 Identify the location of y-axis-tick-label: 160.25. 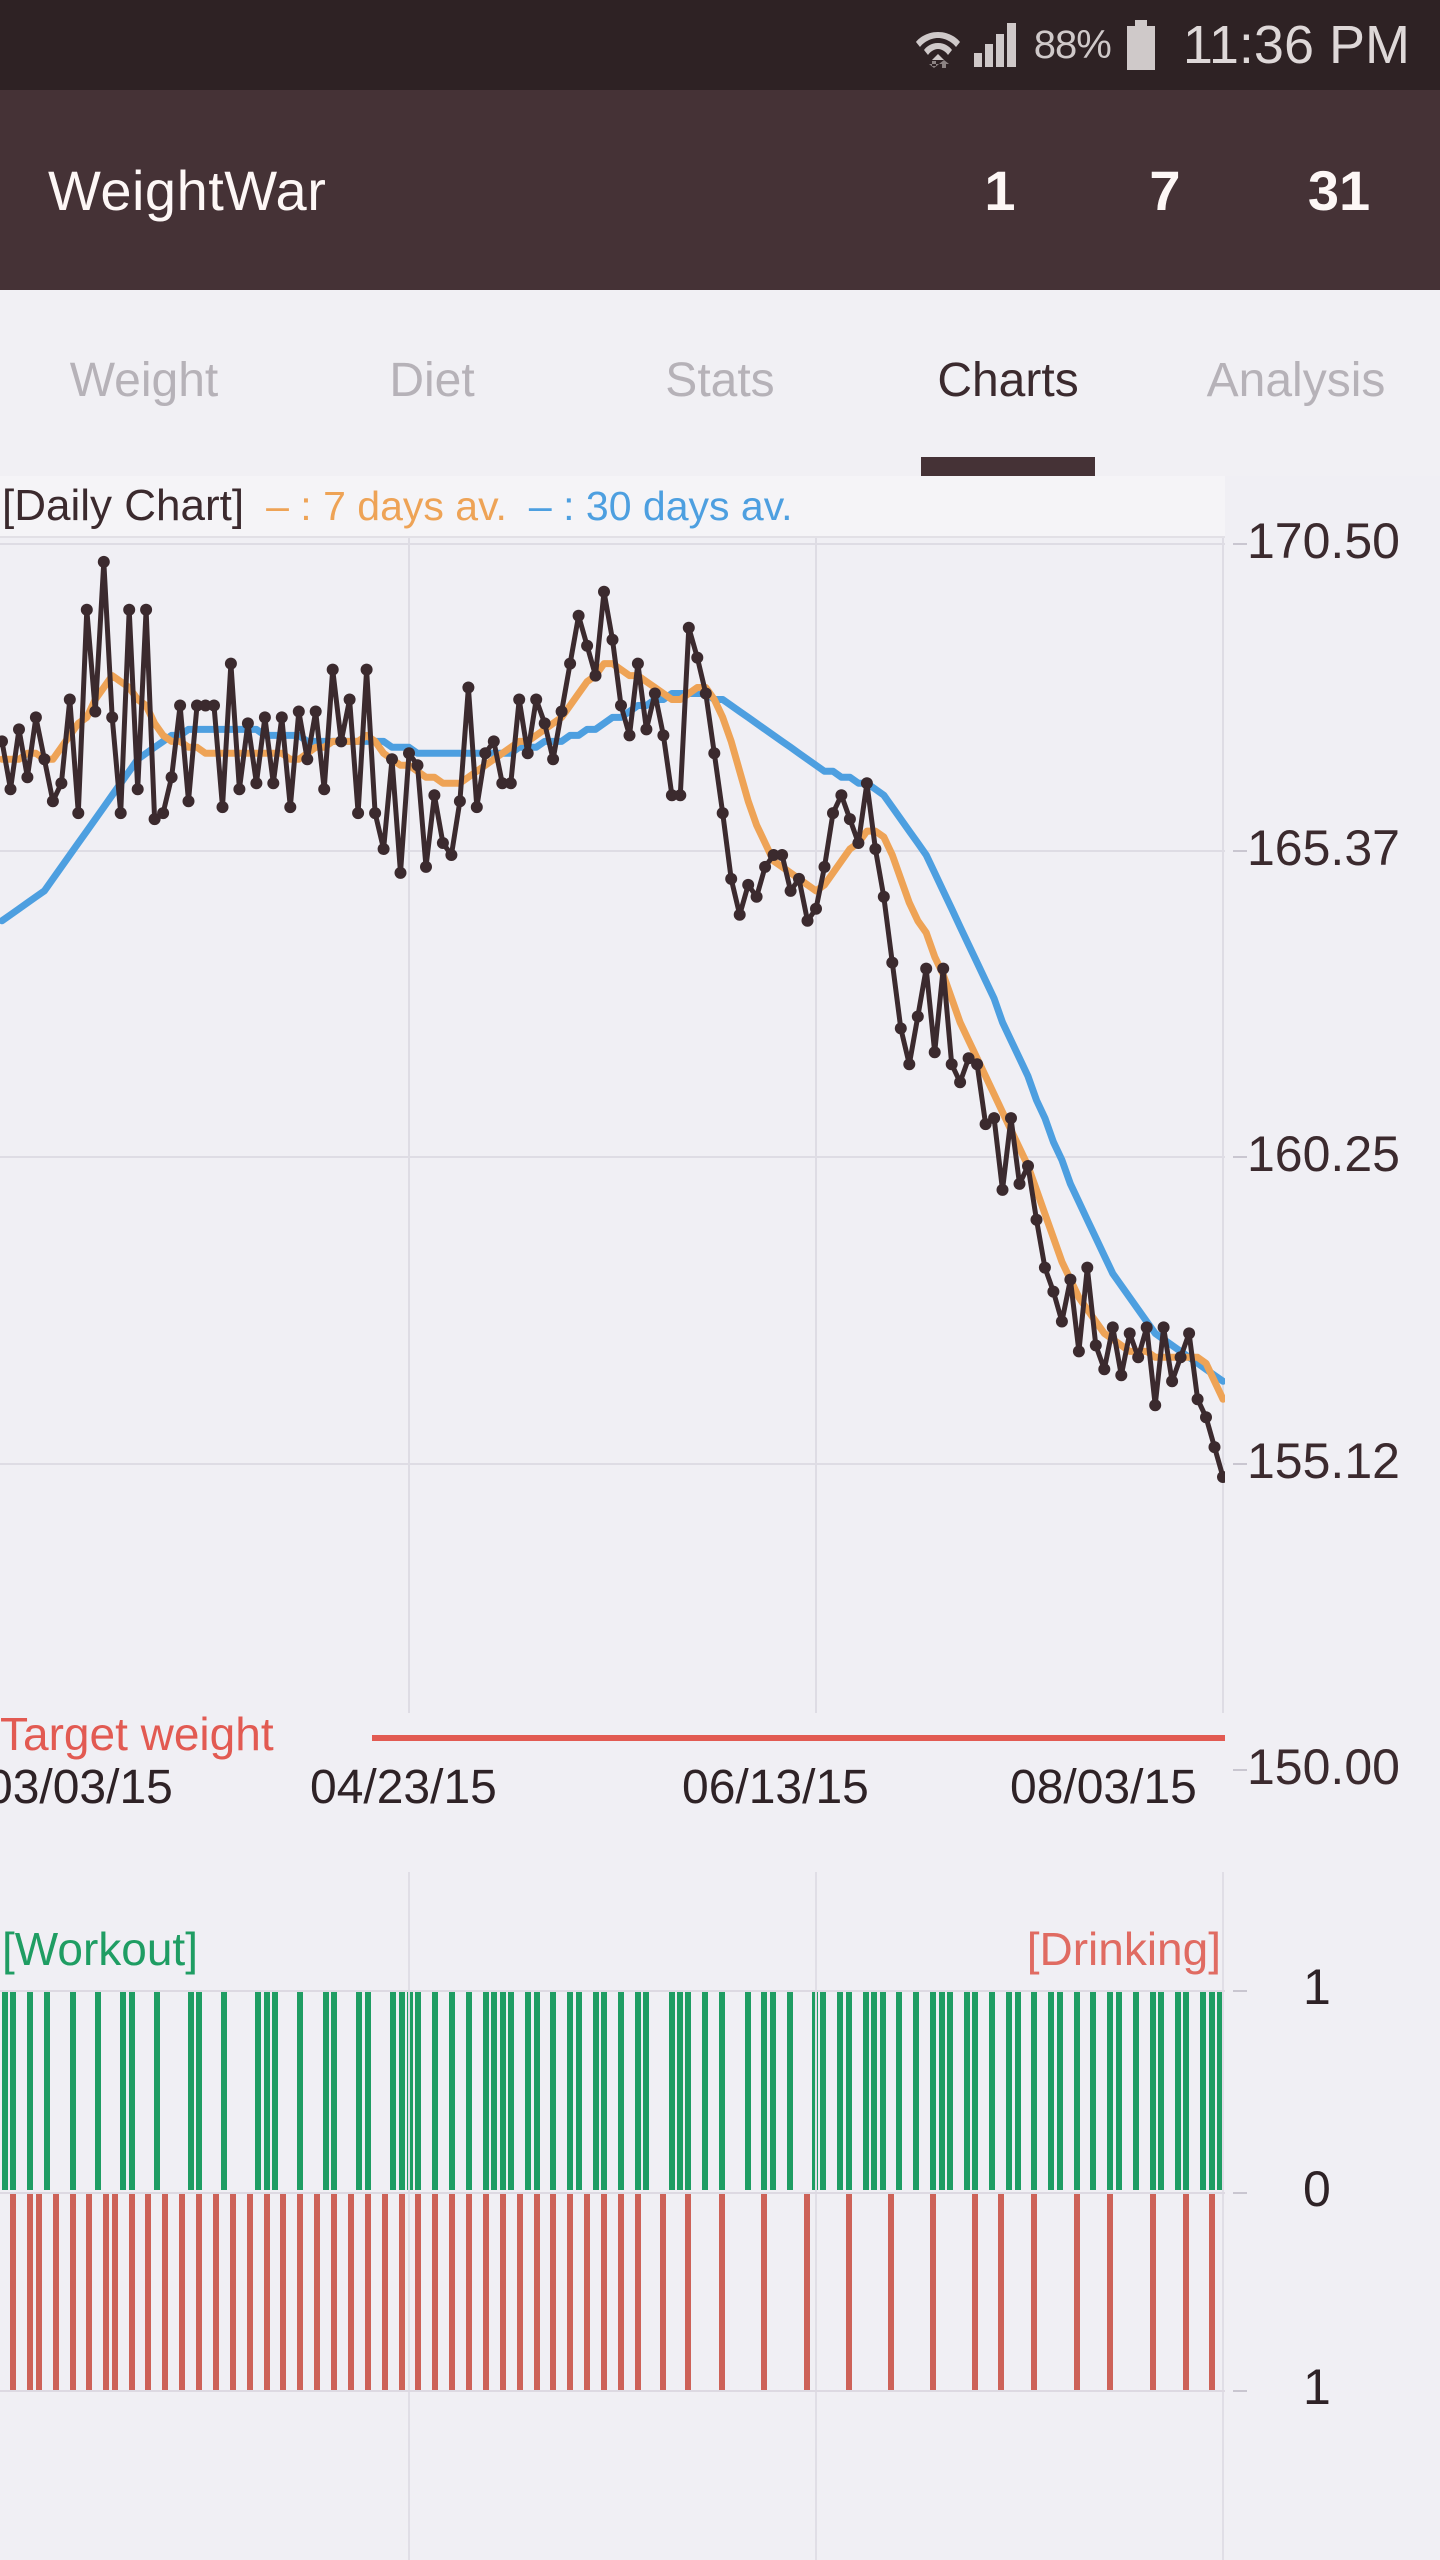
(1323, 1154).